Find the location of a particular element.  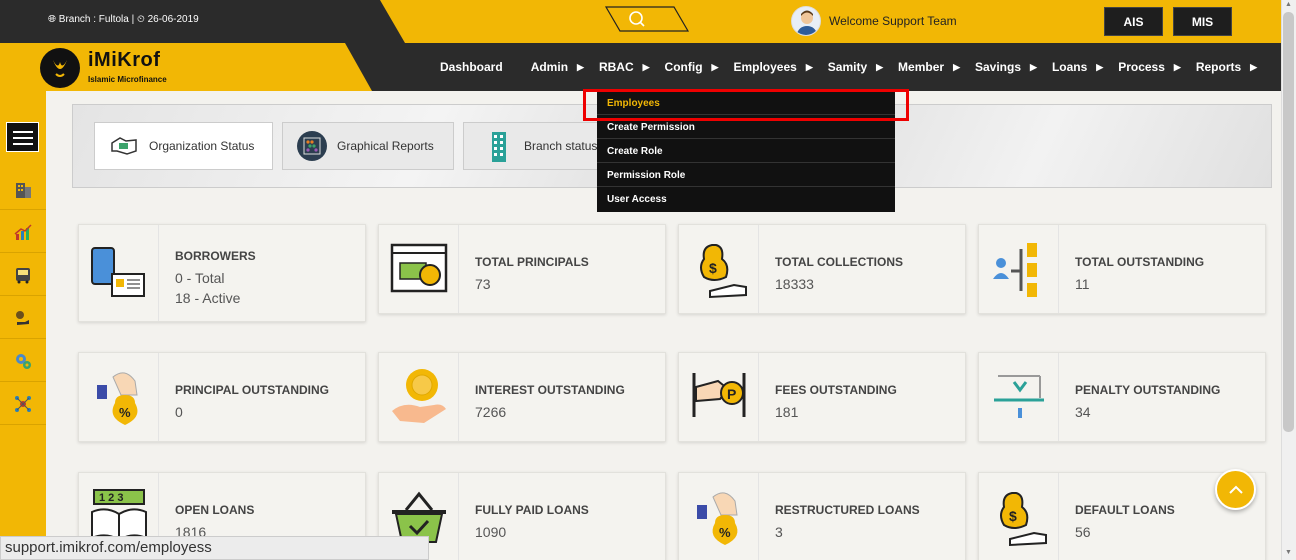

id-card-phone-icon is located at coordinates (119, 273).